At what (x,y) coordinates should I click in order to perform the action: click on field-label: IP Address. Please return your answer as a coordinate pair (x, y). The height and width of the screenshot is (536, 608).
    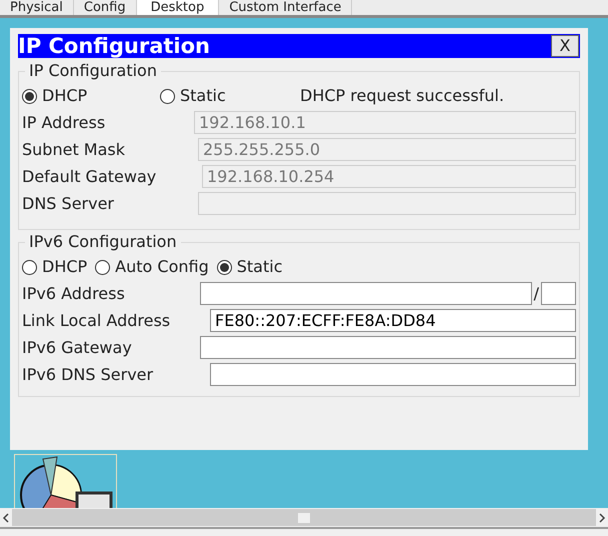
    Looking at the image, I should click on (64, 123).